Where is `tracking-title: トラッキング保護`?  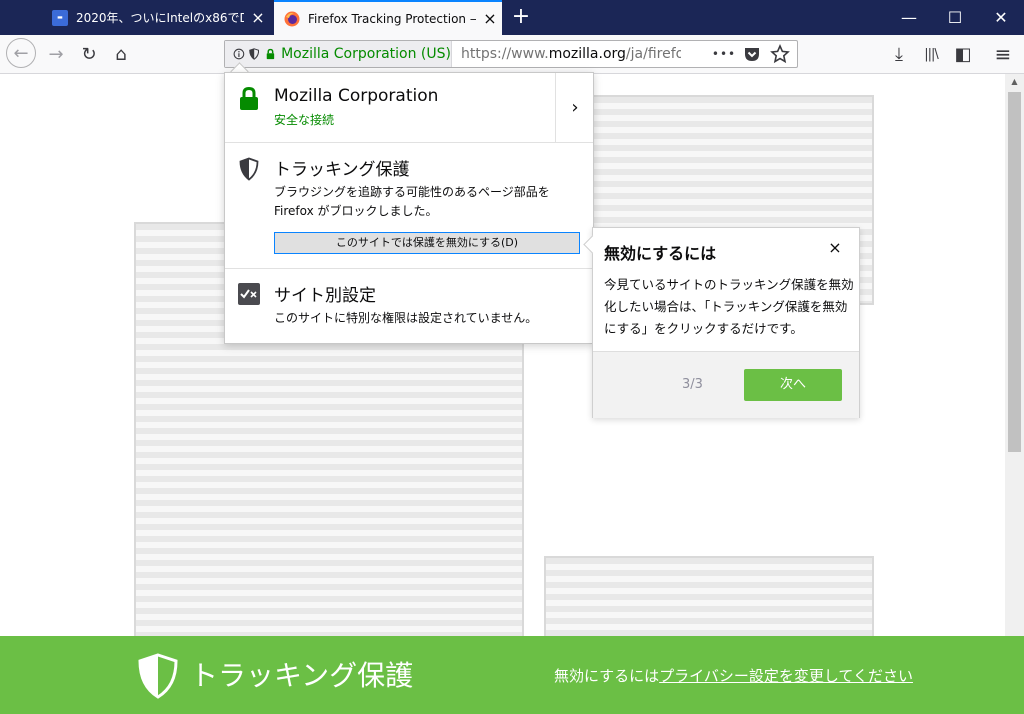
tracking-title: トラッキング保護 is located at coordinates (342, 170).